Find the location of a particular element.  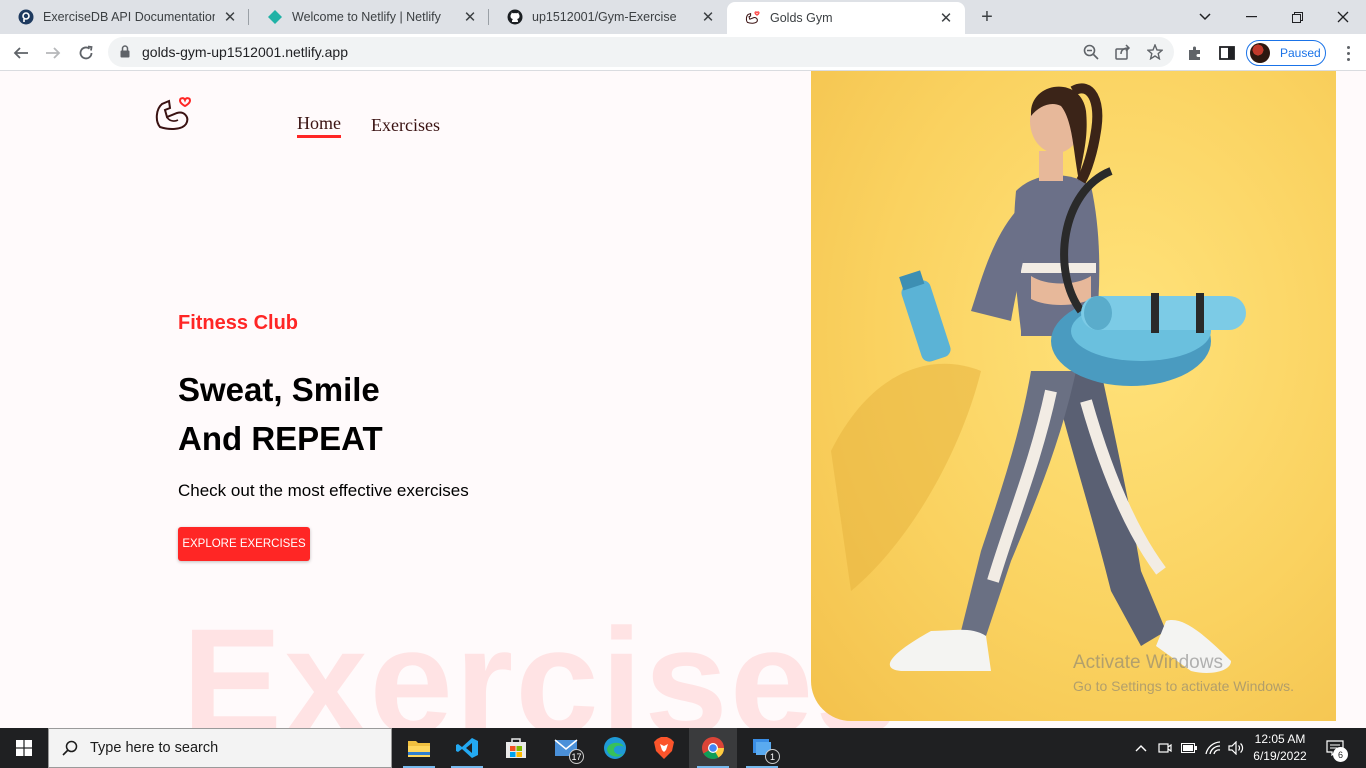

extensions-icon is located at coordinates (1195, 53).